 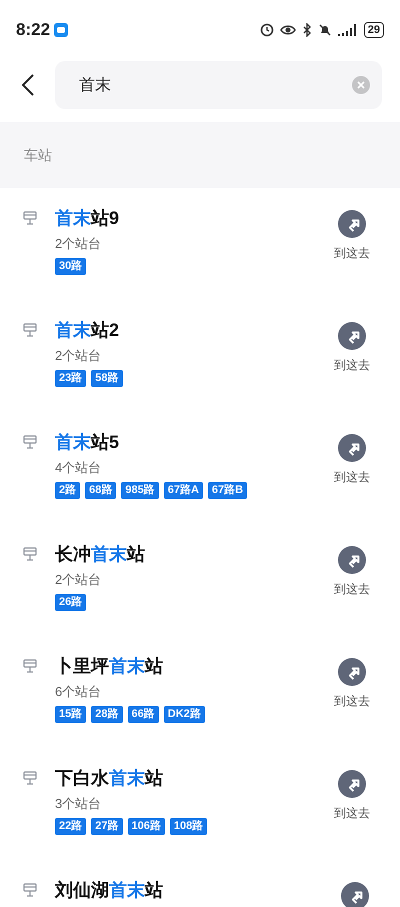 I want to click on route-tag: 28路, so click(x=106, y=714).